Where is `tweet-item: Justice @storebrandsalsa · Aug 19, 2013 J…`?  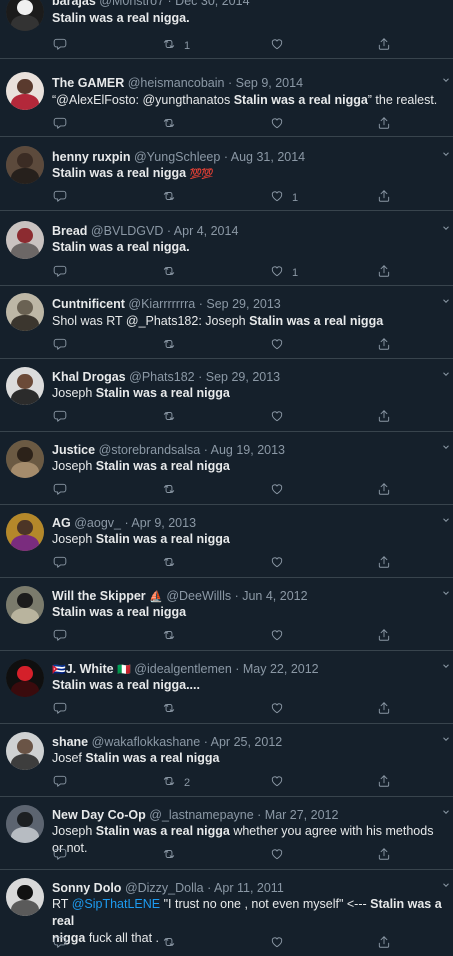
tweet-item: Justice @storebrandsalsa · Aug 19, 2013 J… is located at coordinates (226, 468).